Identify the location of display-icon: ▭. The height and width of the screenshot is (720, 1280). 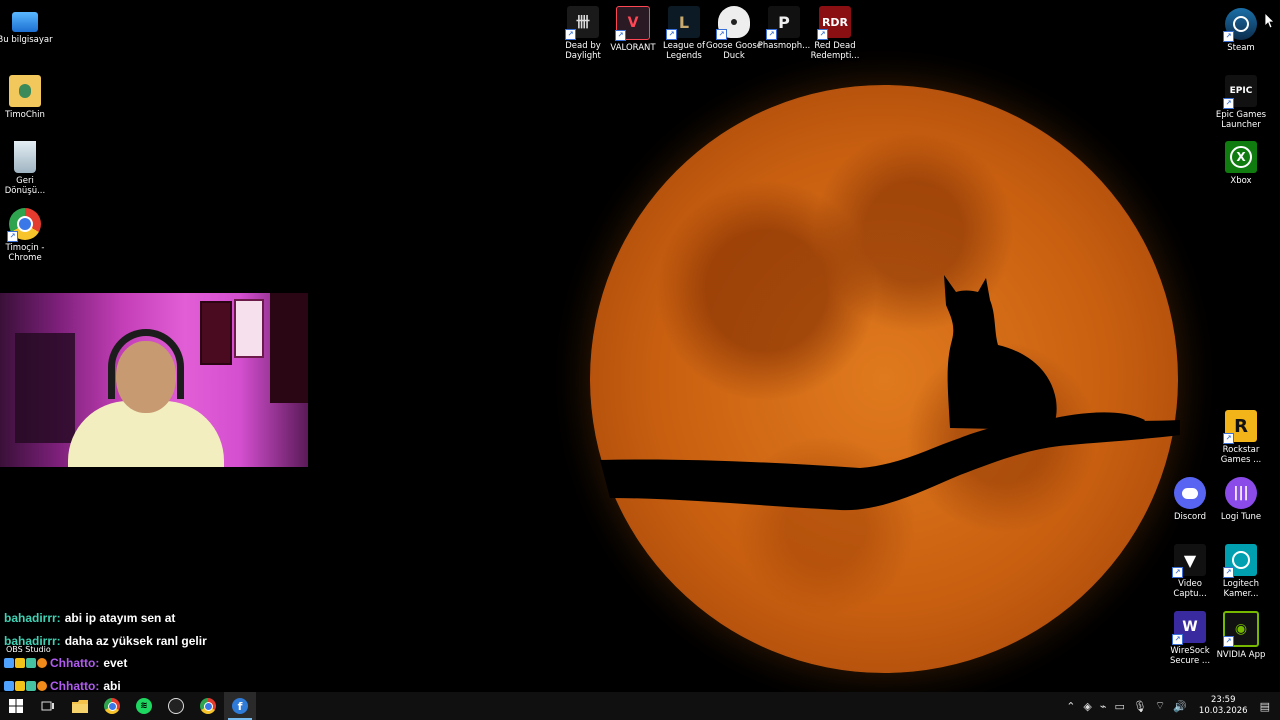
(1120, 706).